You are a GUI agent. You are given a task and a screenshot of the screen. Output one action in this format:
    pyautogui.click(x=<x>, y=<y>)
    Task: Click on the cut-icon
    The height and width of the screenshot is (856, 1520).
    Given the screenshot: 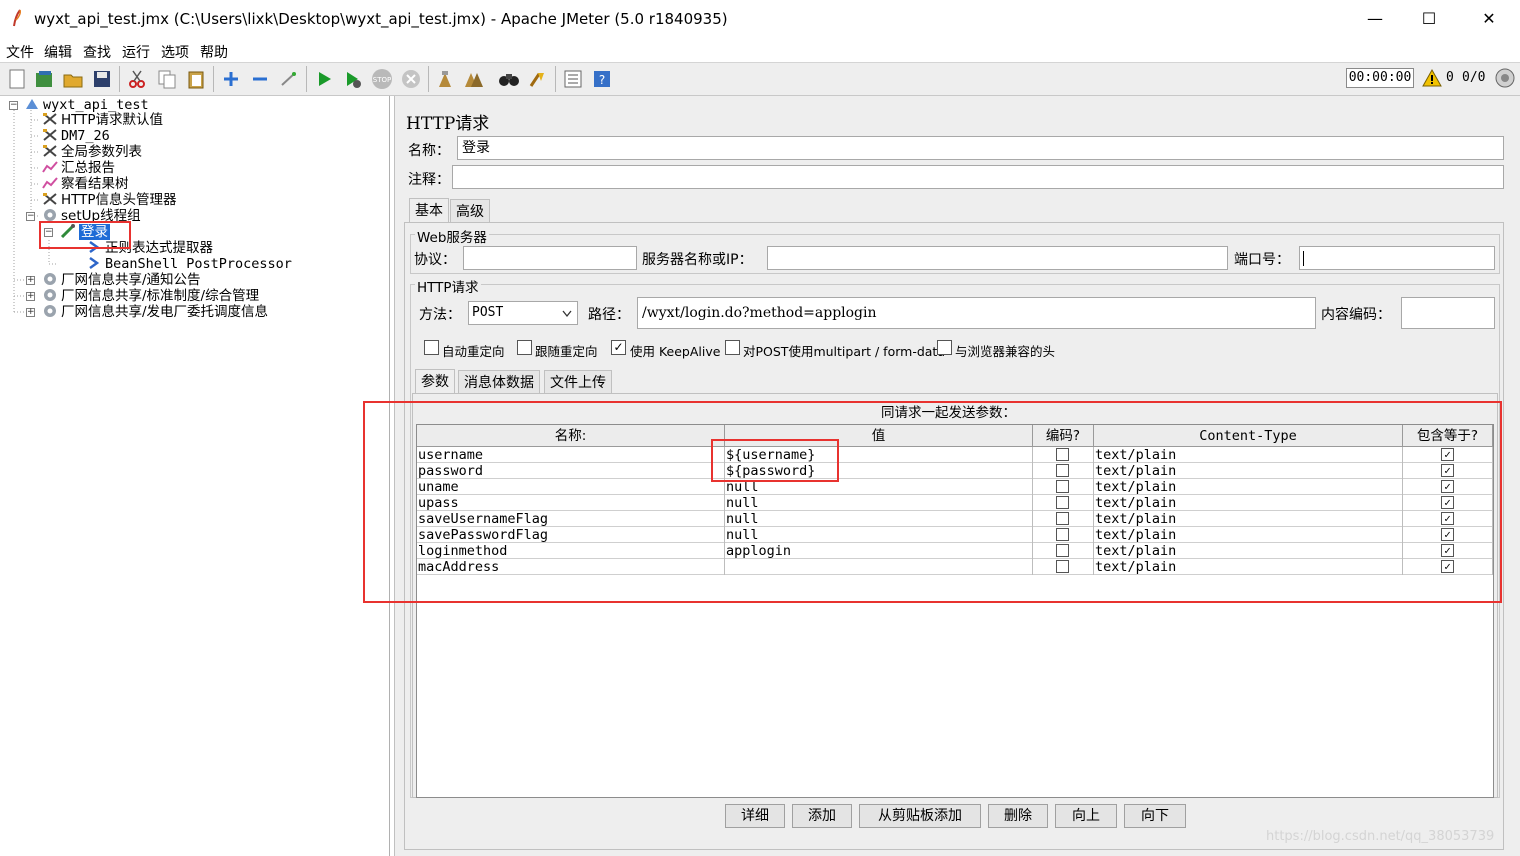 What is the action you would take?
    pyautogui.click(x=137, y=79)
    